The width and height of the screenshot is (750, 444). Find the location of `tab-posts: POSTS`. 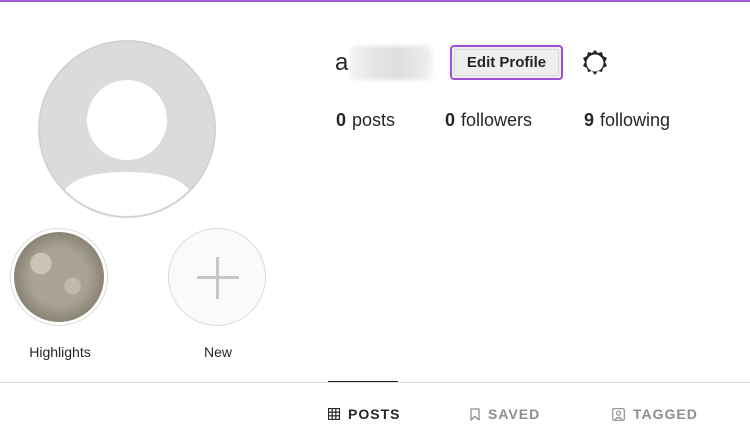

tab-posts: POSTS is located at coordinates (364, 414).